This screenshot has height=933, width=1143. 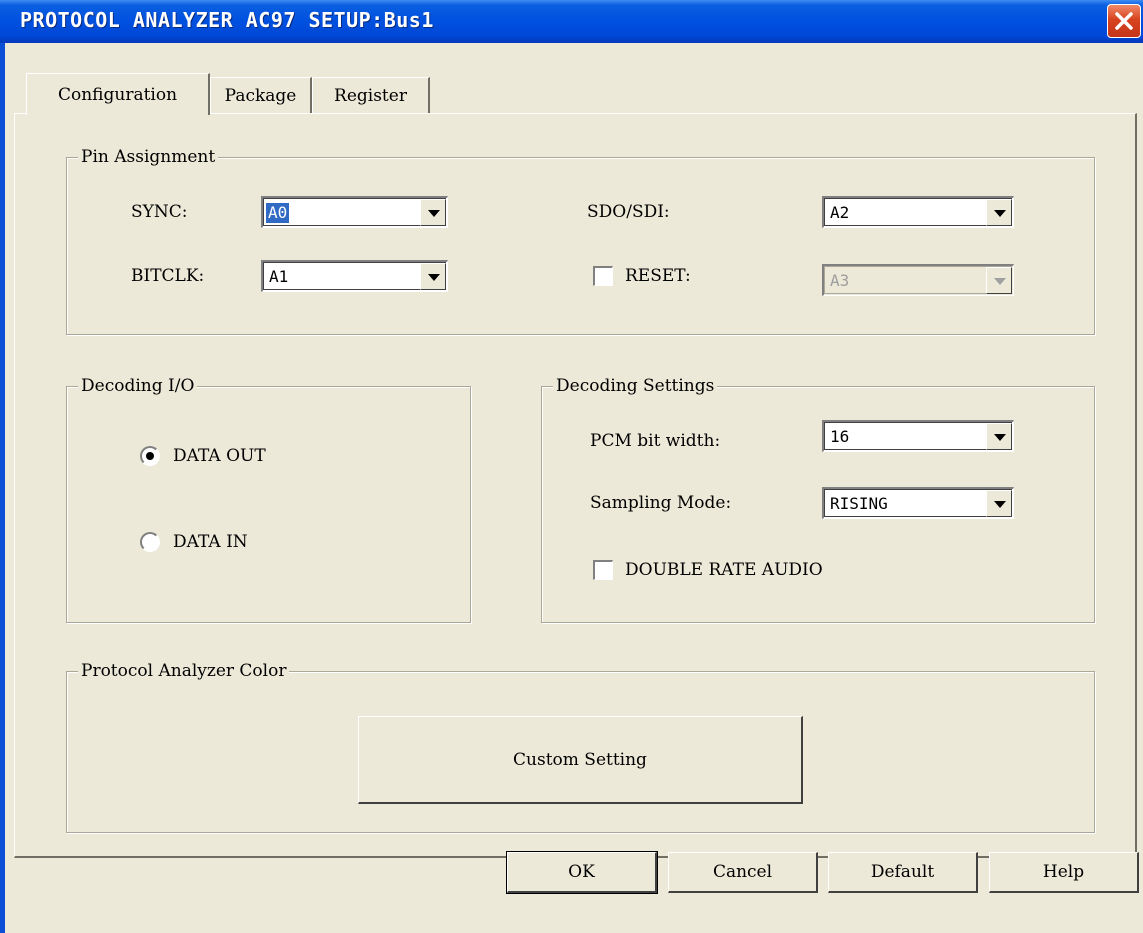 I want to click on ok-button: OK, so click(x=582, y=872).